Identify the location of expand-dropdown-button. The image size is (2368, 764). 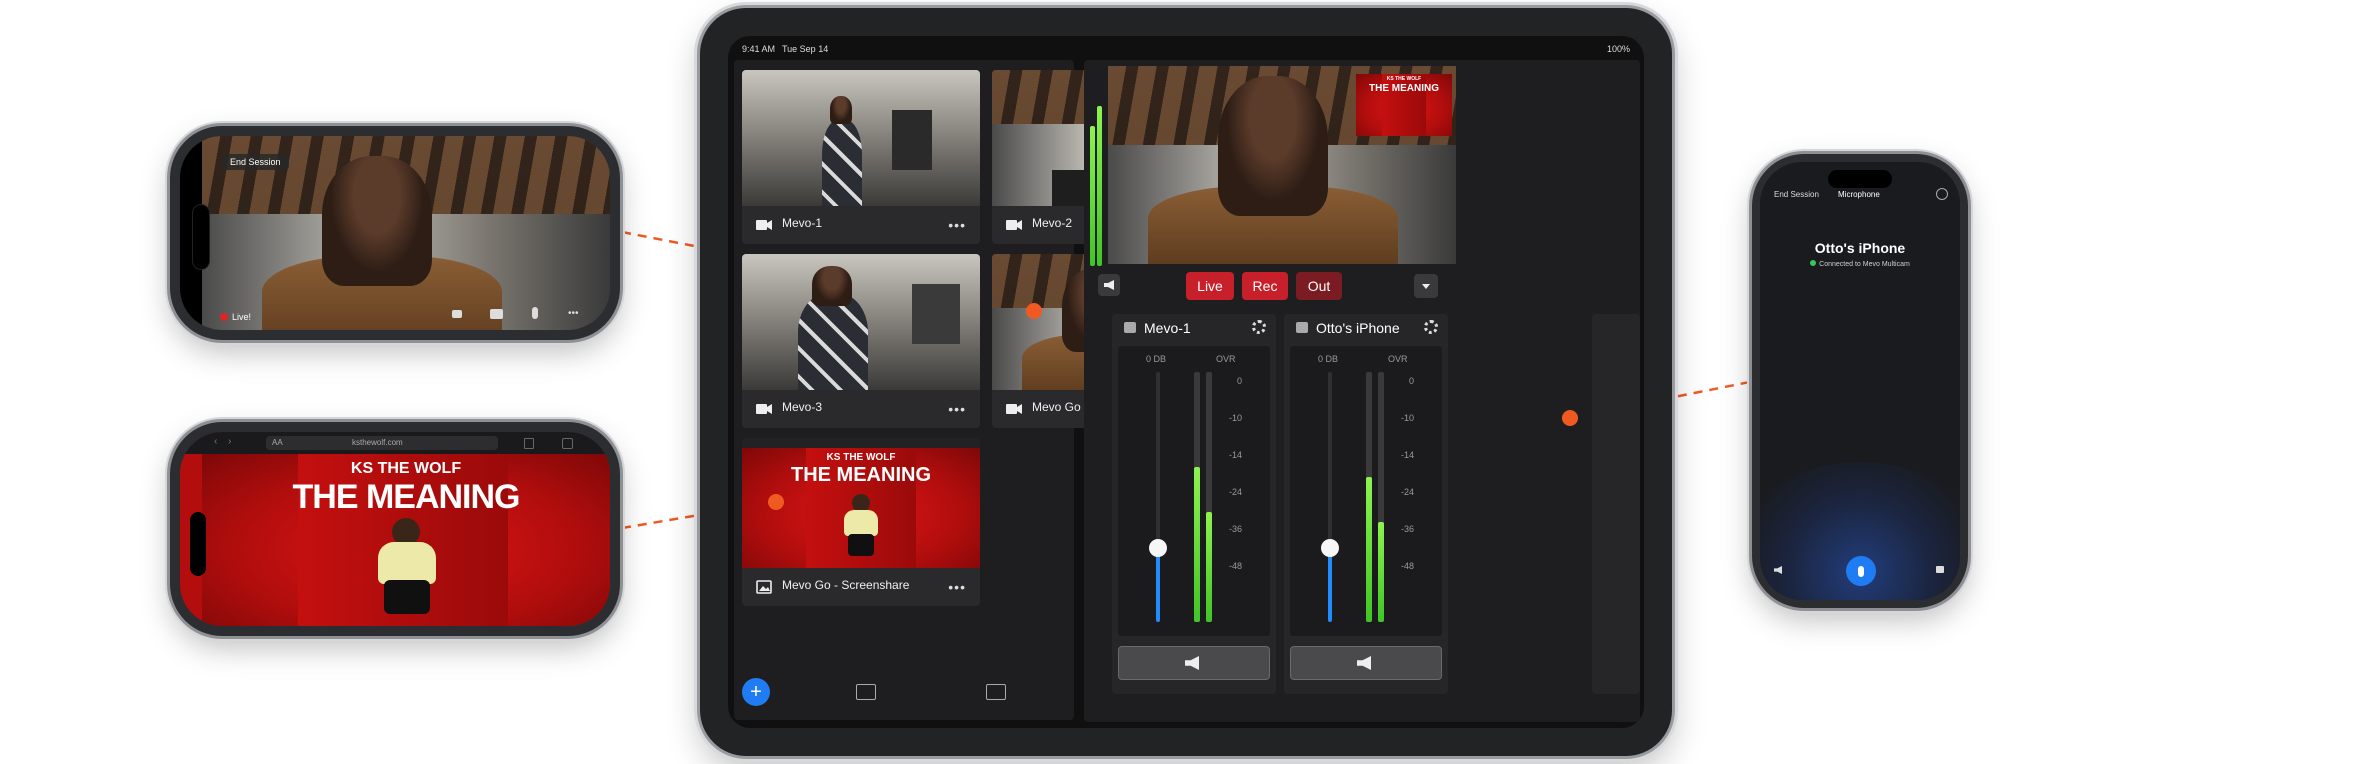
(1426, 286).